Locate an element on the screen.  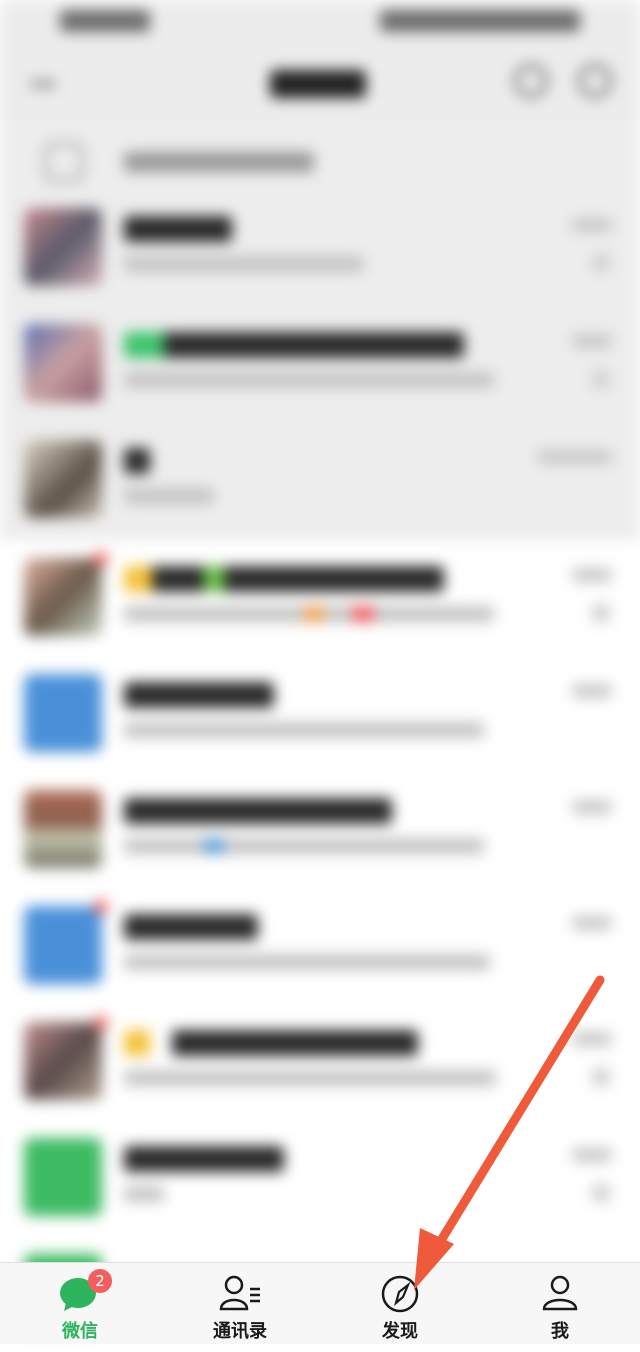
person-icon is located at coordinates (560, 1293).